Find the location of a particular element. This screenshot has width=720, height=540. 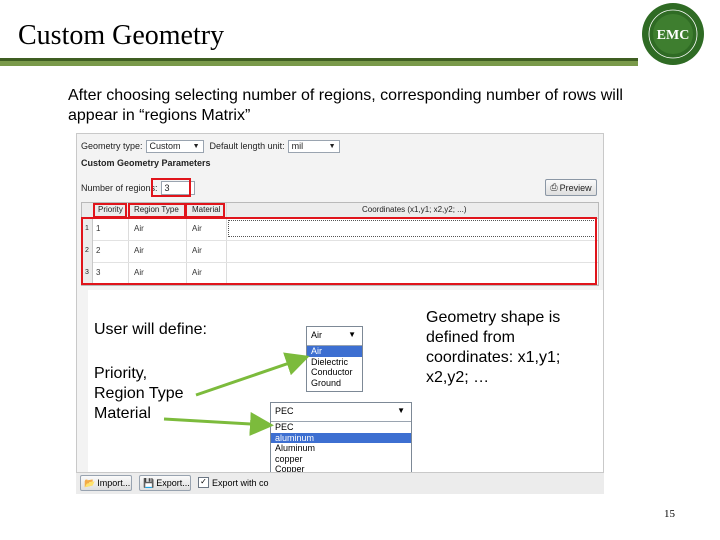

define-material: Material is located at coordinates (122, 413).